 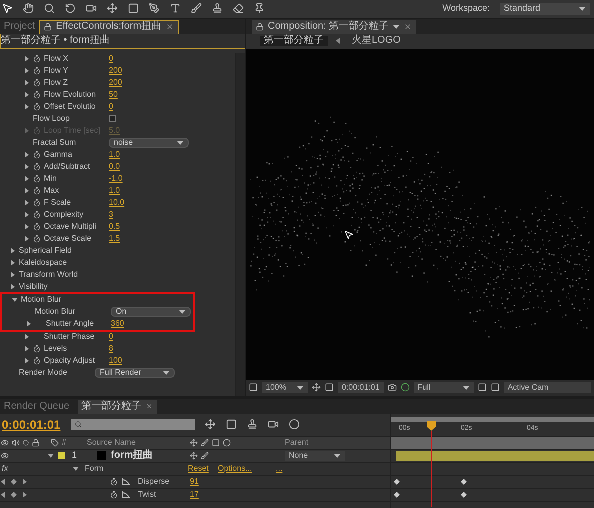 What do you see at coordinates (431, 462) in the screenshot?
I see `playhead` at bounding box center [431, 462].